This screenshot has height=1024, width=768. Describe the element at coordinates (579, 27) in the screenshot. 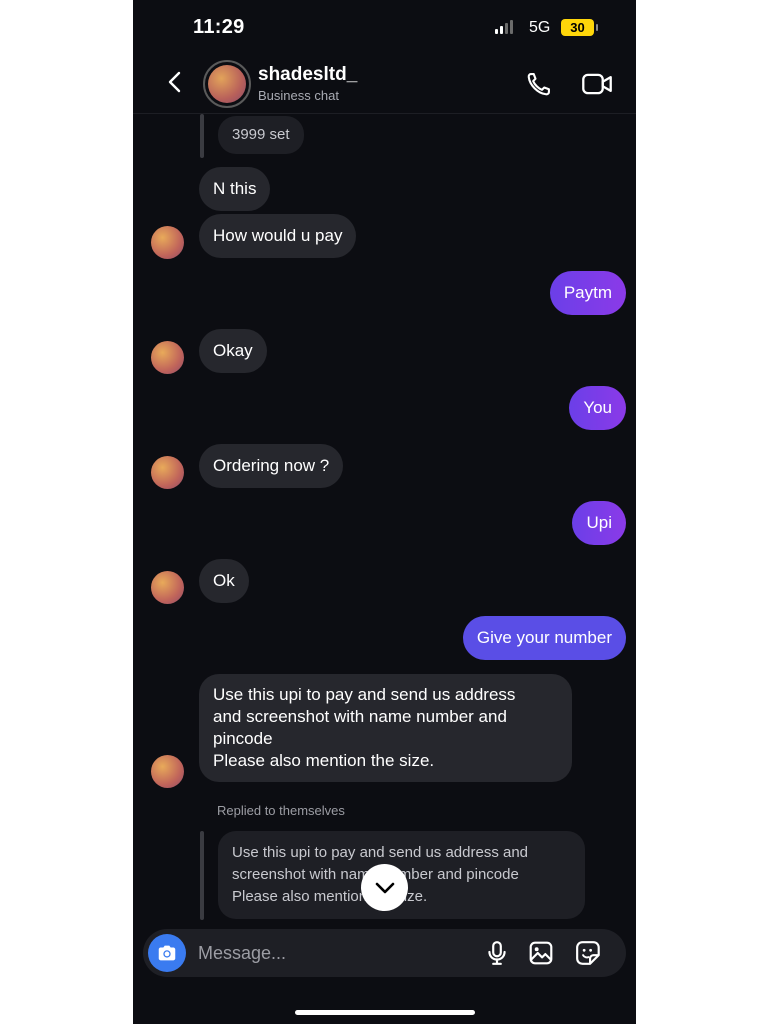

I see `battery-icon: 30` at that location.